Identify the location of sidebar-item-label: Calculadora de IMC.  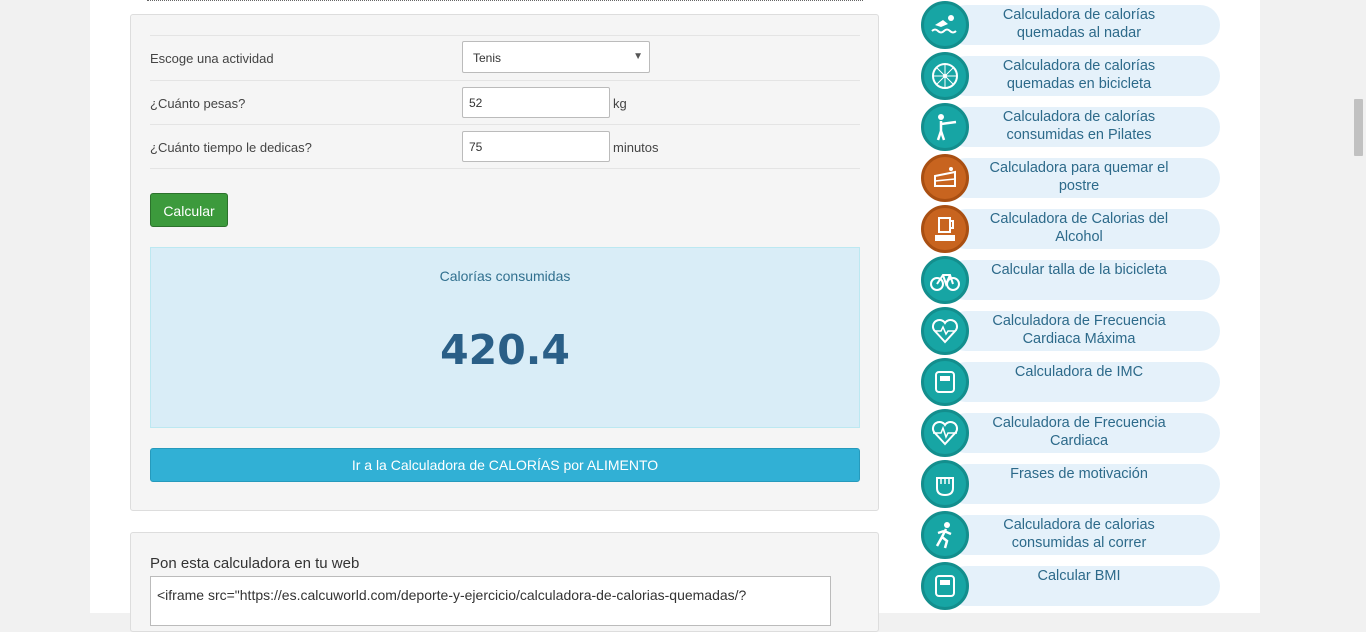
(1079, 372).